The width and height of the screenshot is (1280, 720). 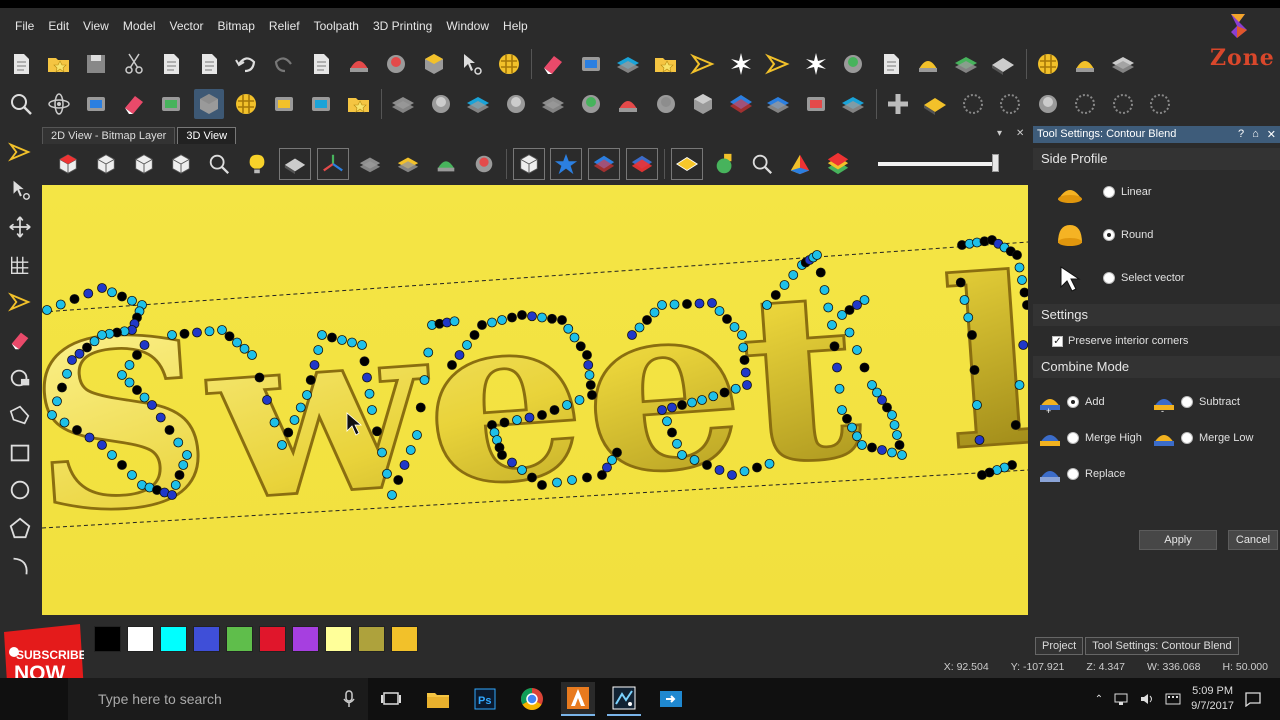 What do you see at coordinates (59, 104) in the screenshot?
I see `atom-icon` at bounding box center [59, 104].